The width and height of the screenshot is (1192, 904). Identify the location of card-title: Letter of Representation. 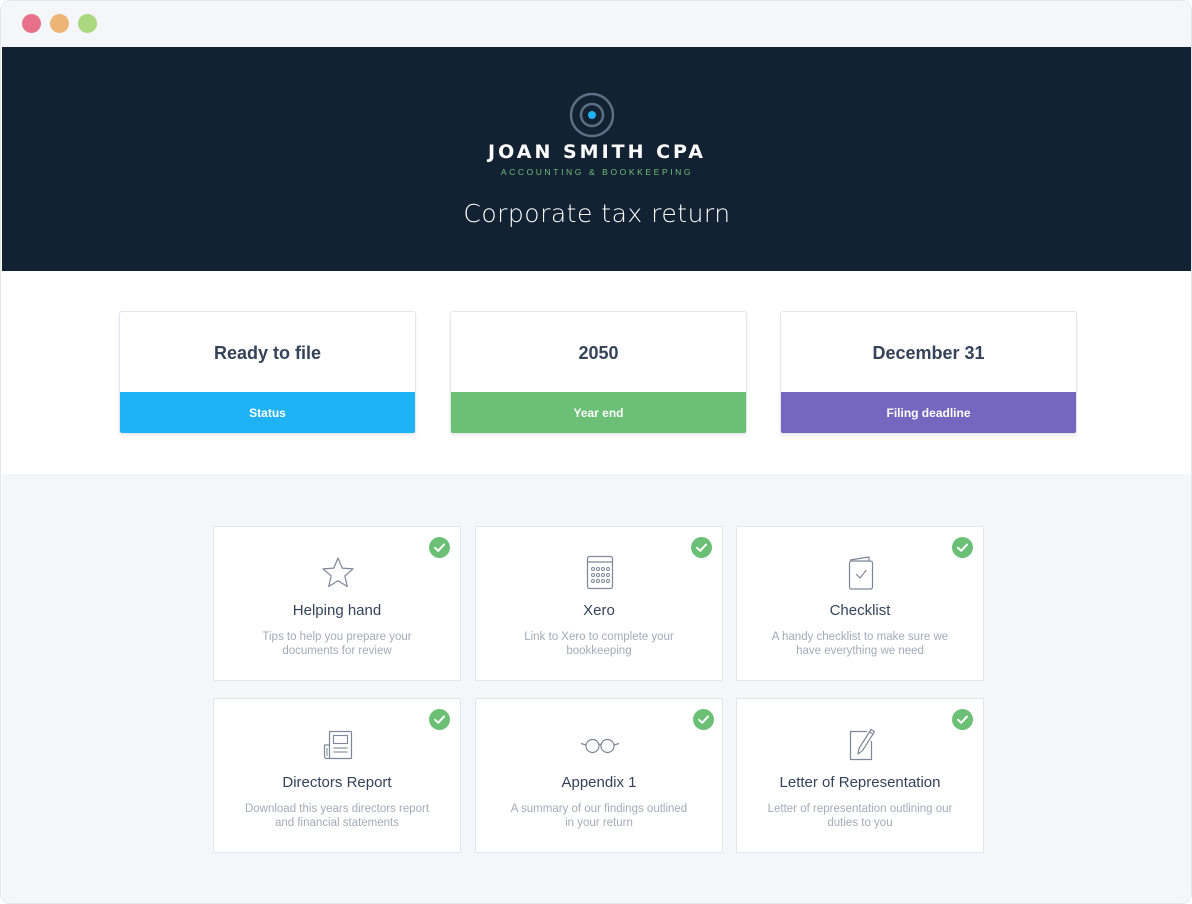
(860, 782).